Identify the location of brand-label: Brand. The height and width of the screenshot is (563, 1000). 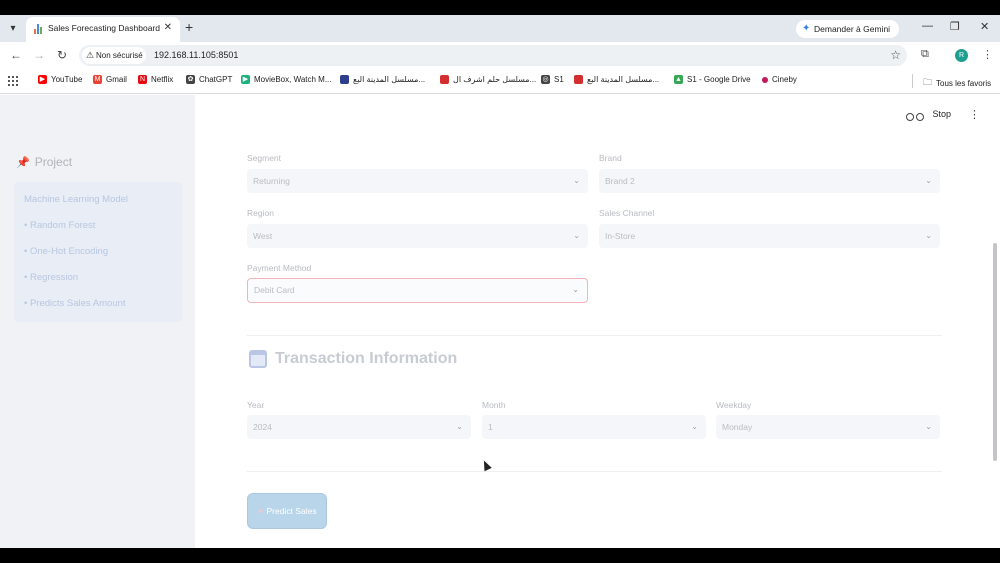
(610, 158).